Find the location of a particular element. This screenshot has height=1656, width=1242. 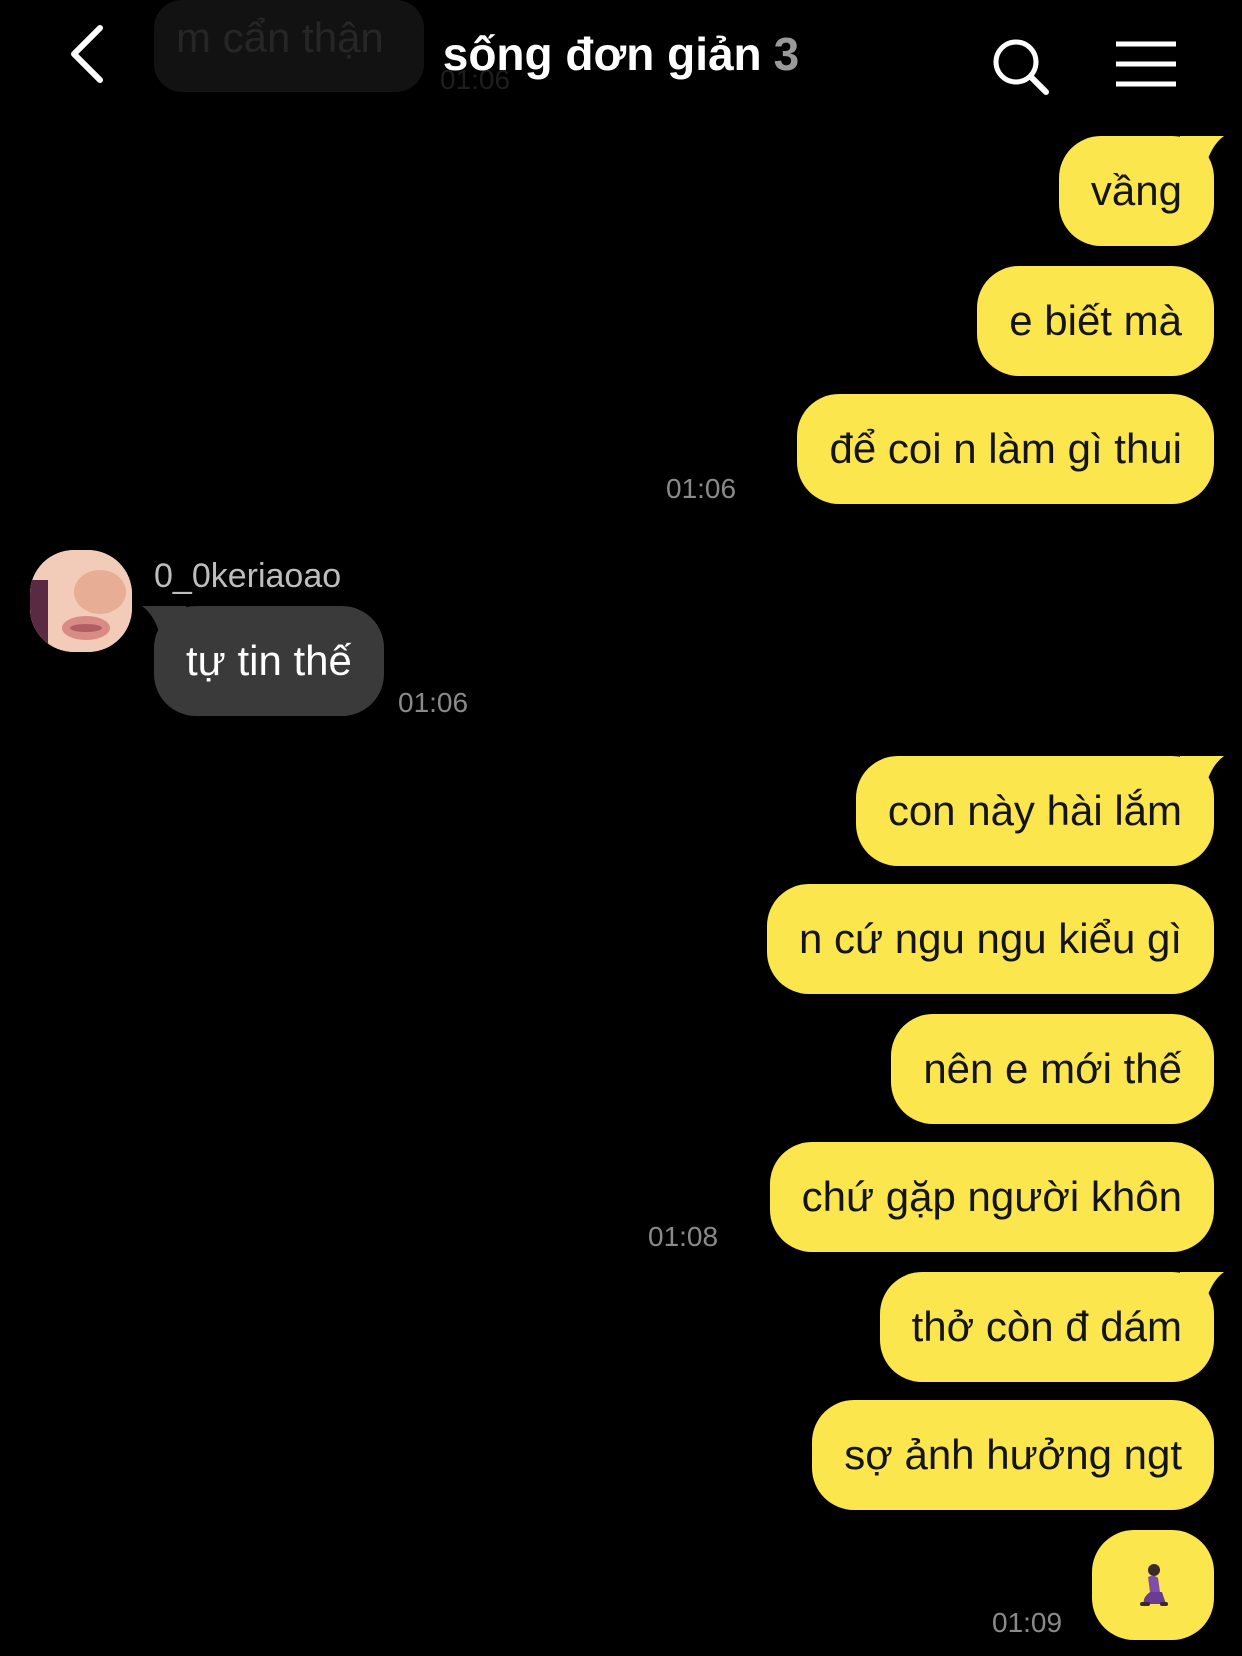

incoming-message-bubble: tự tin thế is located at coordinates (263, 661).